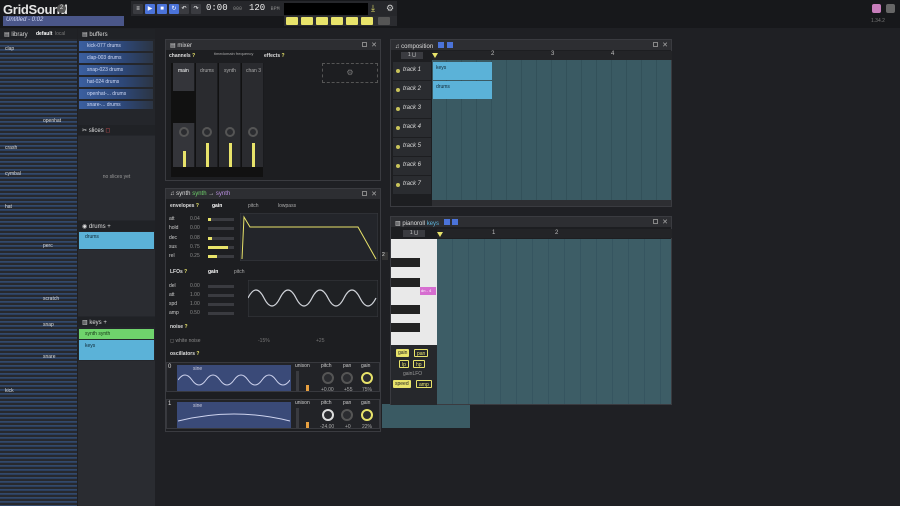  Describe the element at coordinates (213, 272) in the screenshot. I see `lfo-tab-gain: gain` at that location.